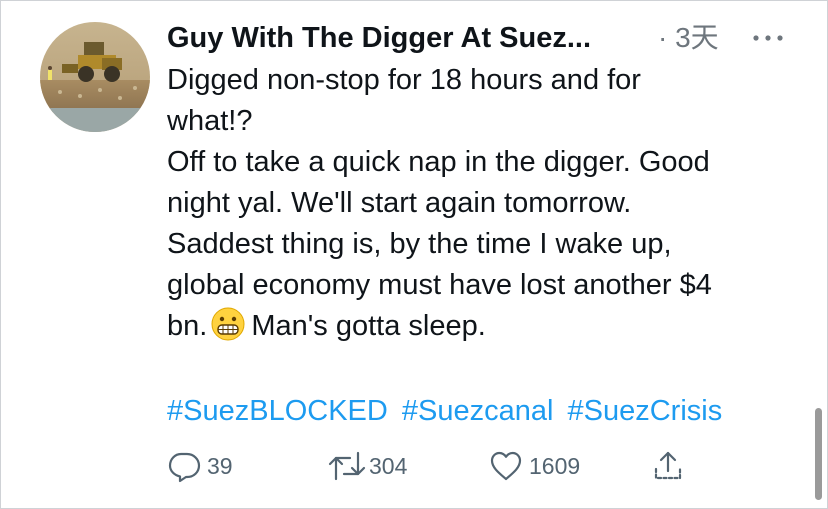 The width and height of the screenshot is (828, 509). What do you see at coordinates (210, 121) in the screenshot?
I see `tweet-text-line: what!?` at bounding box center [210, 121].